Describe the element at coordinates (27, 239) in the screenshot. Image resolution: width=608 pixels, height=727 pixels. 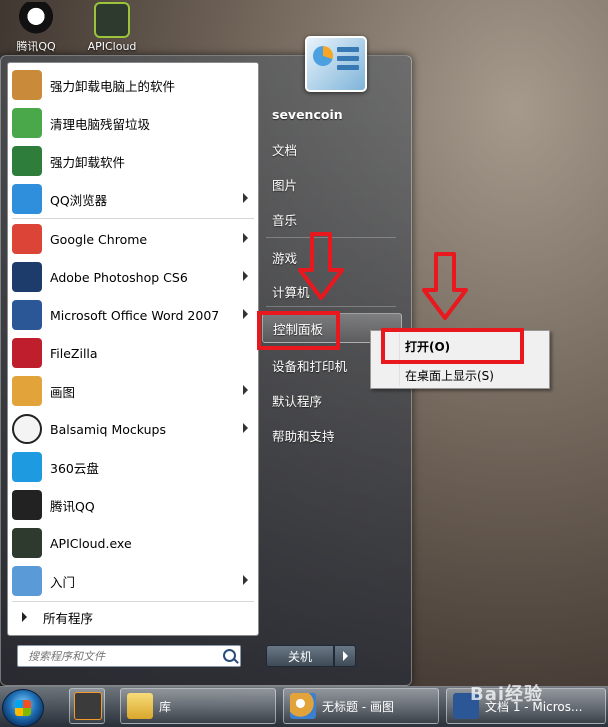
I see `chrome-icon` at that location.